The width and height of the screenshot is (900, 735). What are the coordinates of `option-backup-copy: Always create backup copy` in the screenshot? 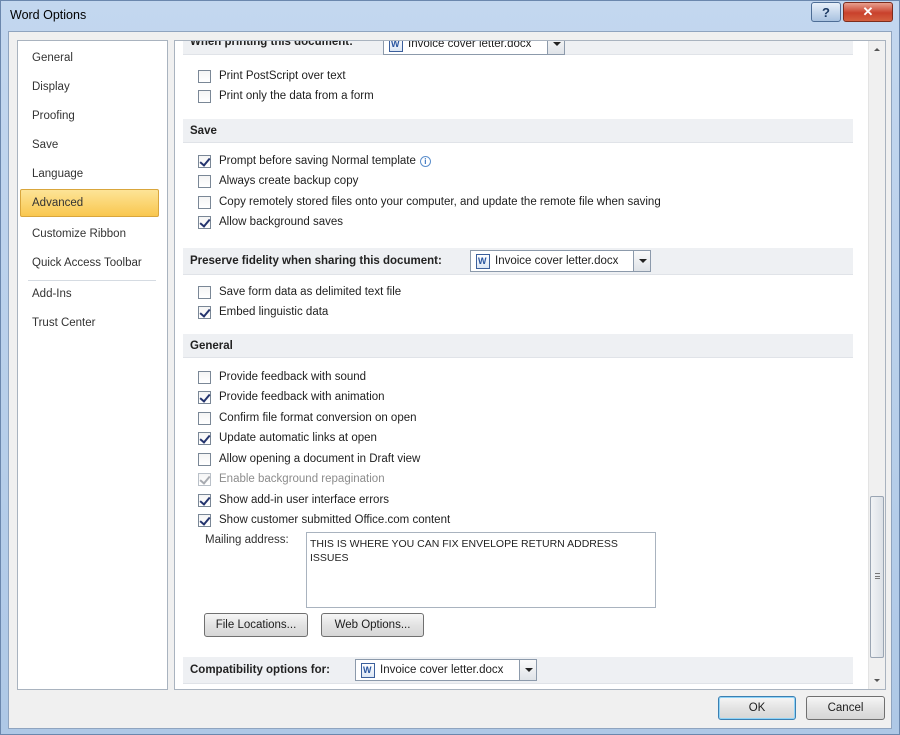 It's located at (278, 181).